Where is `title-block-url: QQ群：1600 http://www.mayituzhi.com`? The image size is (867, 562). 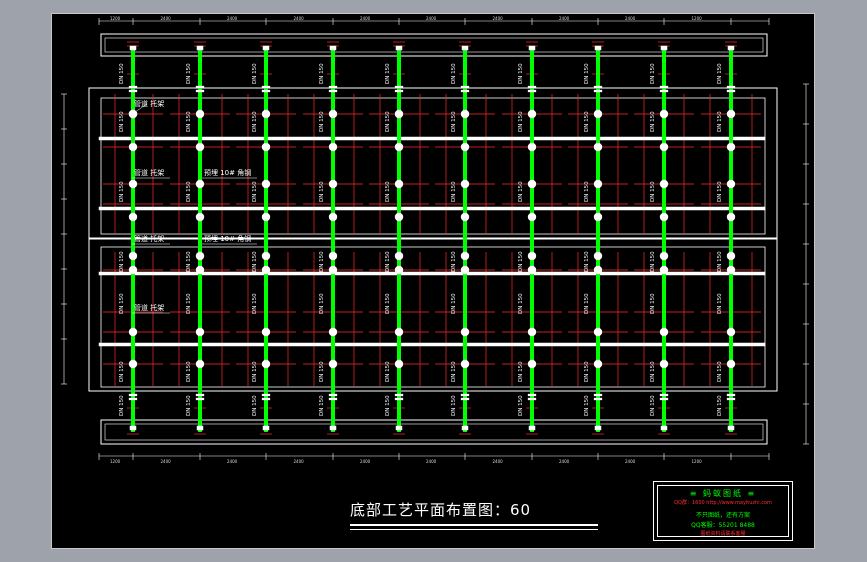 title-block-url: QQ群：1600 http://www.mayituzhi.com is located at coordinates (723, 503).